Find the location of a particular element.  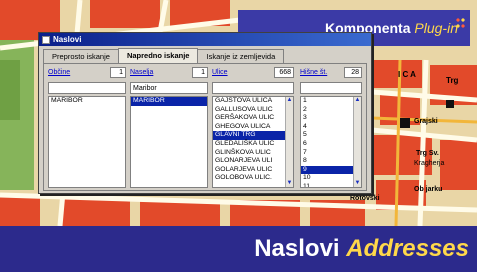

banner-title-em: Plug-in is located at coordinates (436, 28).